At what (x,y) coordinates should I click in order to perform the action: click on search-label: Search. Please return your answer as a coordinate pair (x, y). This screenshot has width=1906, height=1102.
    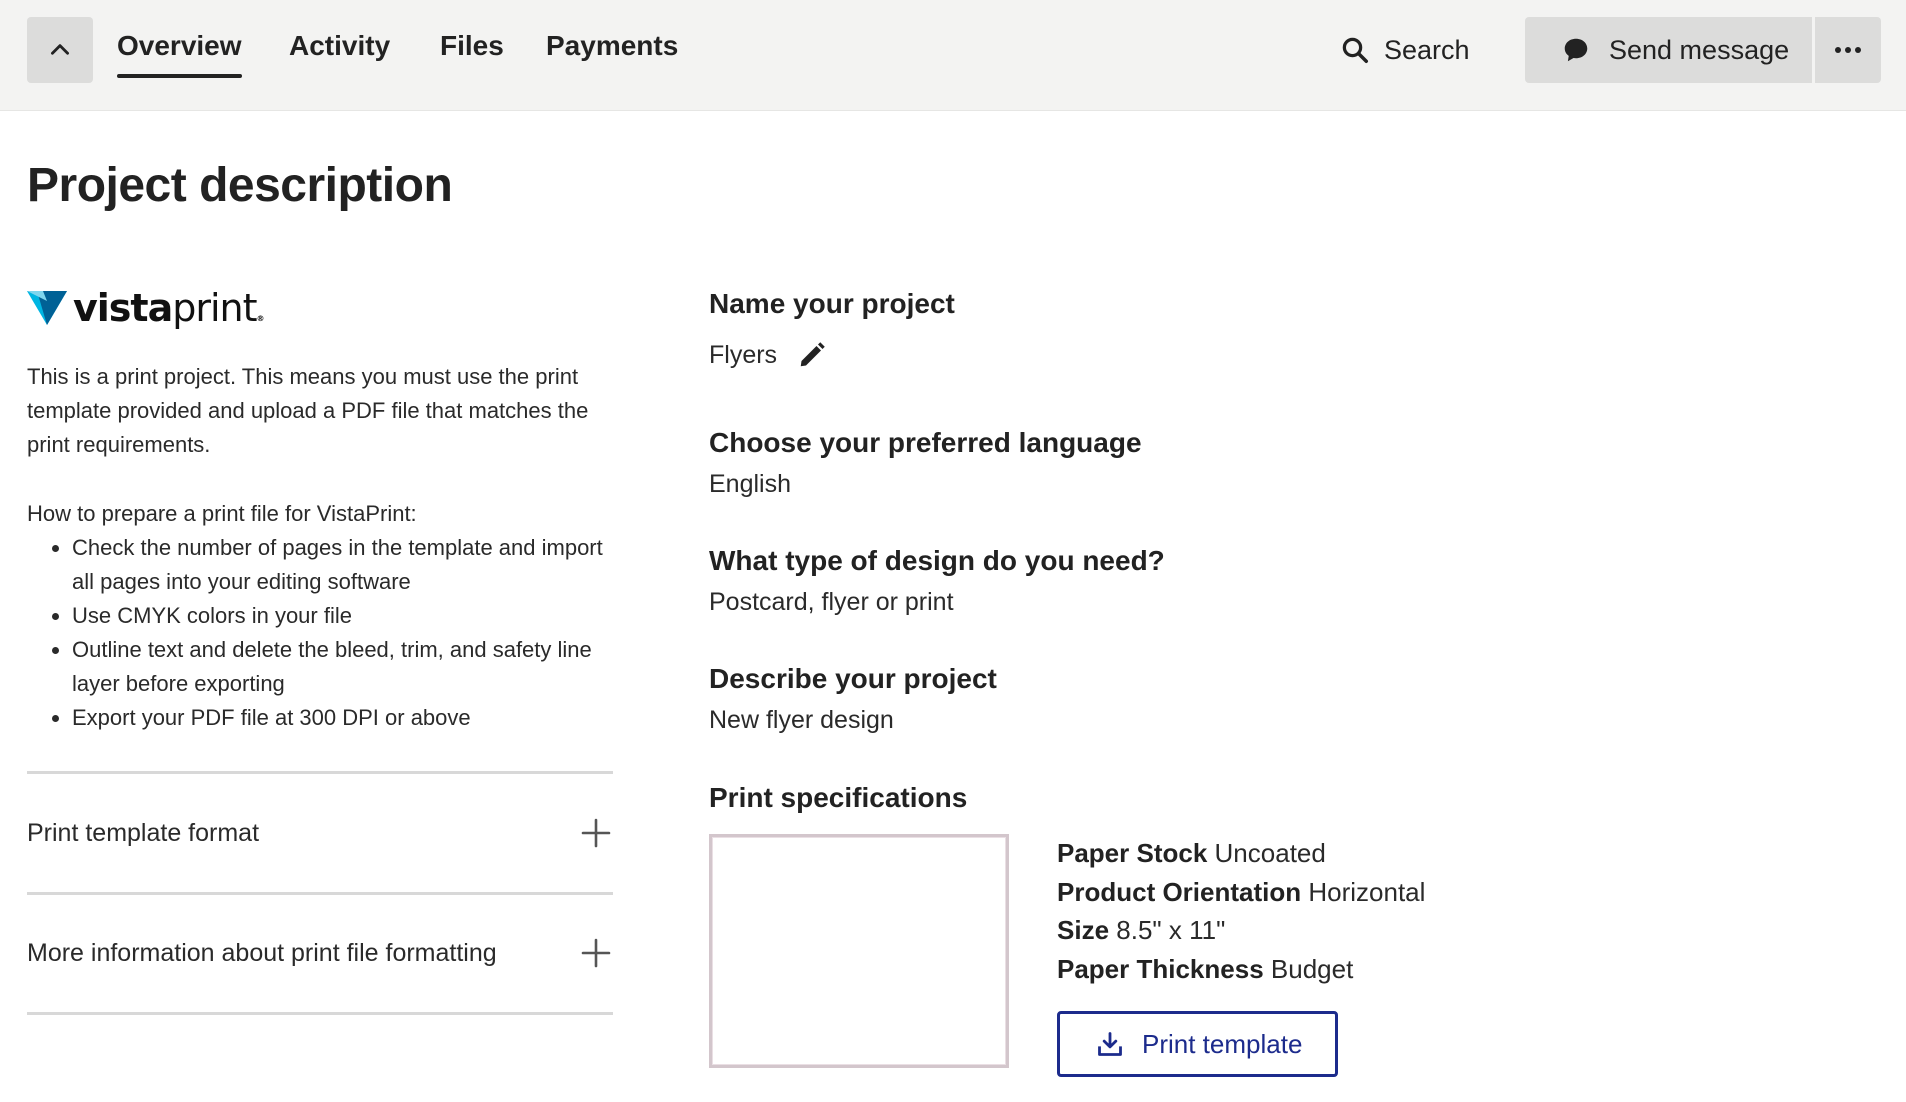
    Looking at the image, I should click on (1427, 49).